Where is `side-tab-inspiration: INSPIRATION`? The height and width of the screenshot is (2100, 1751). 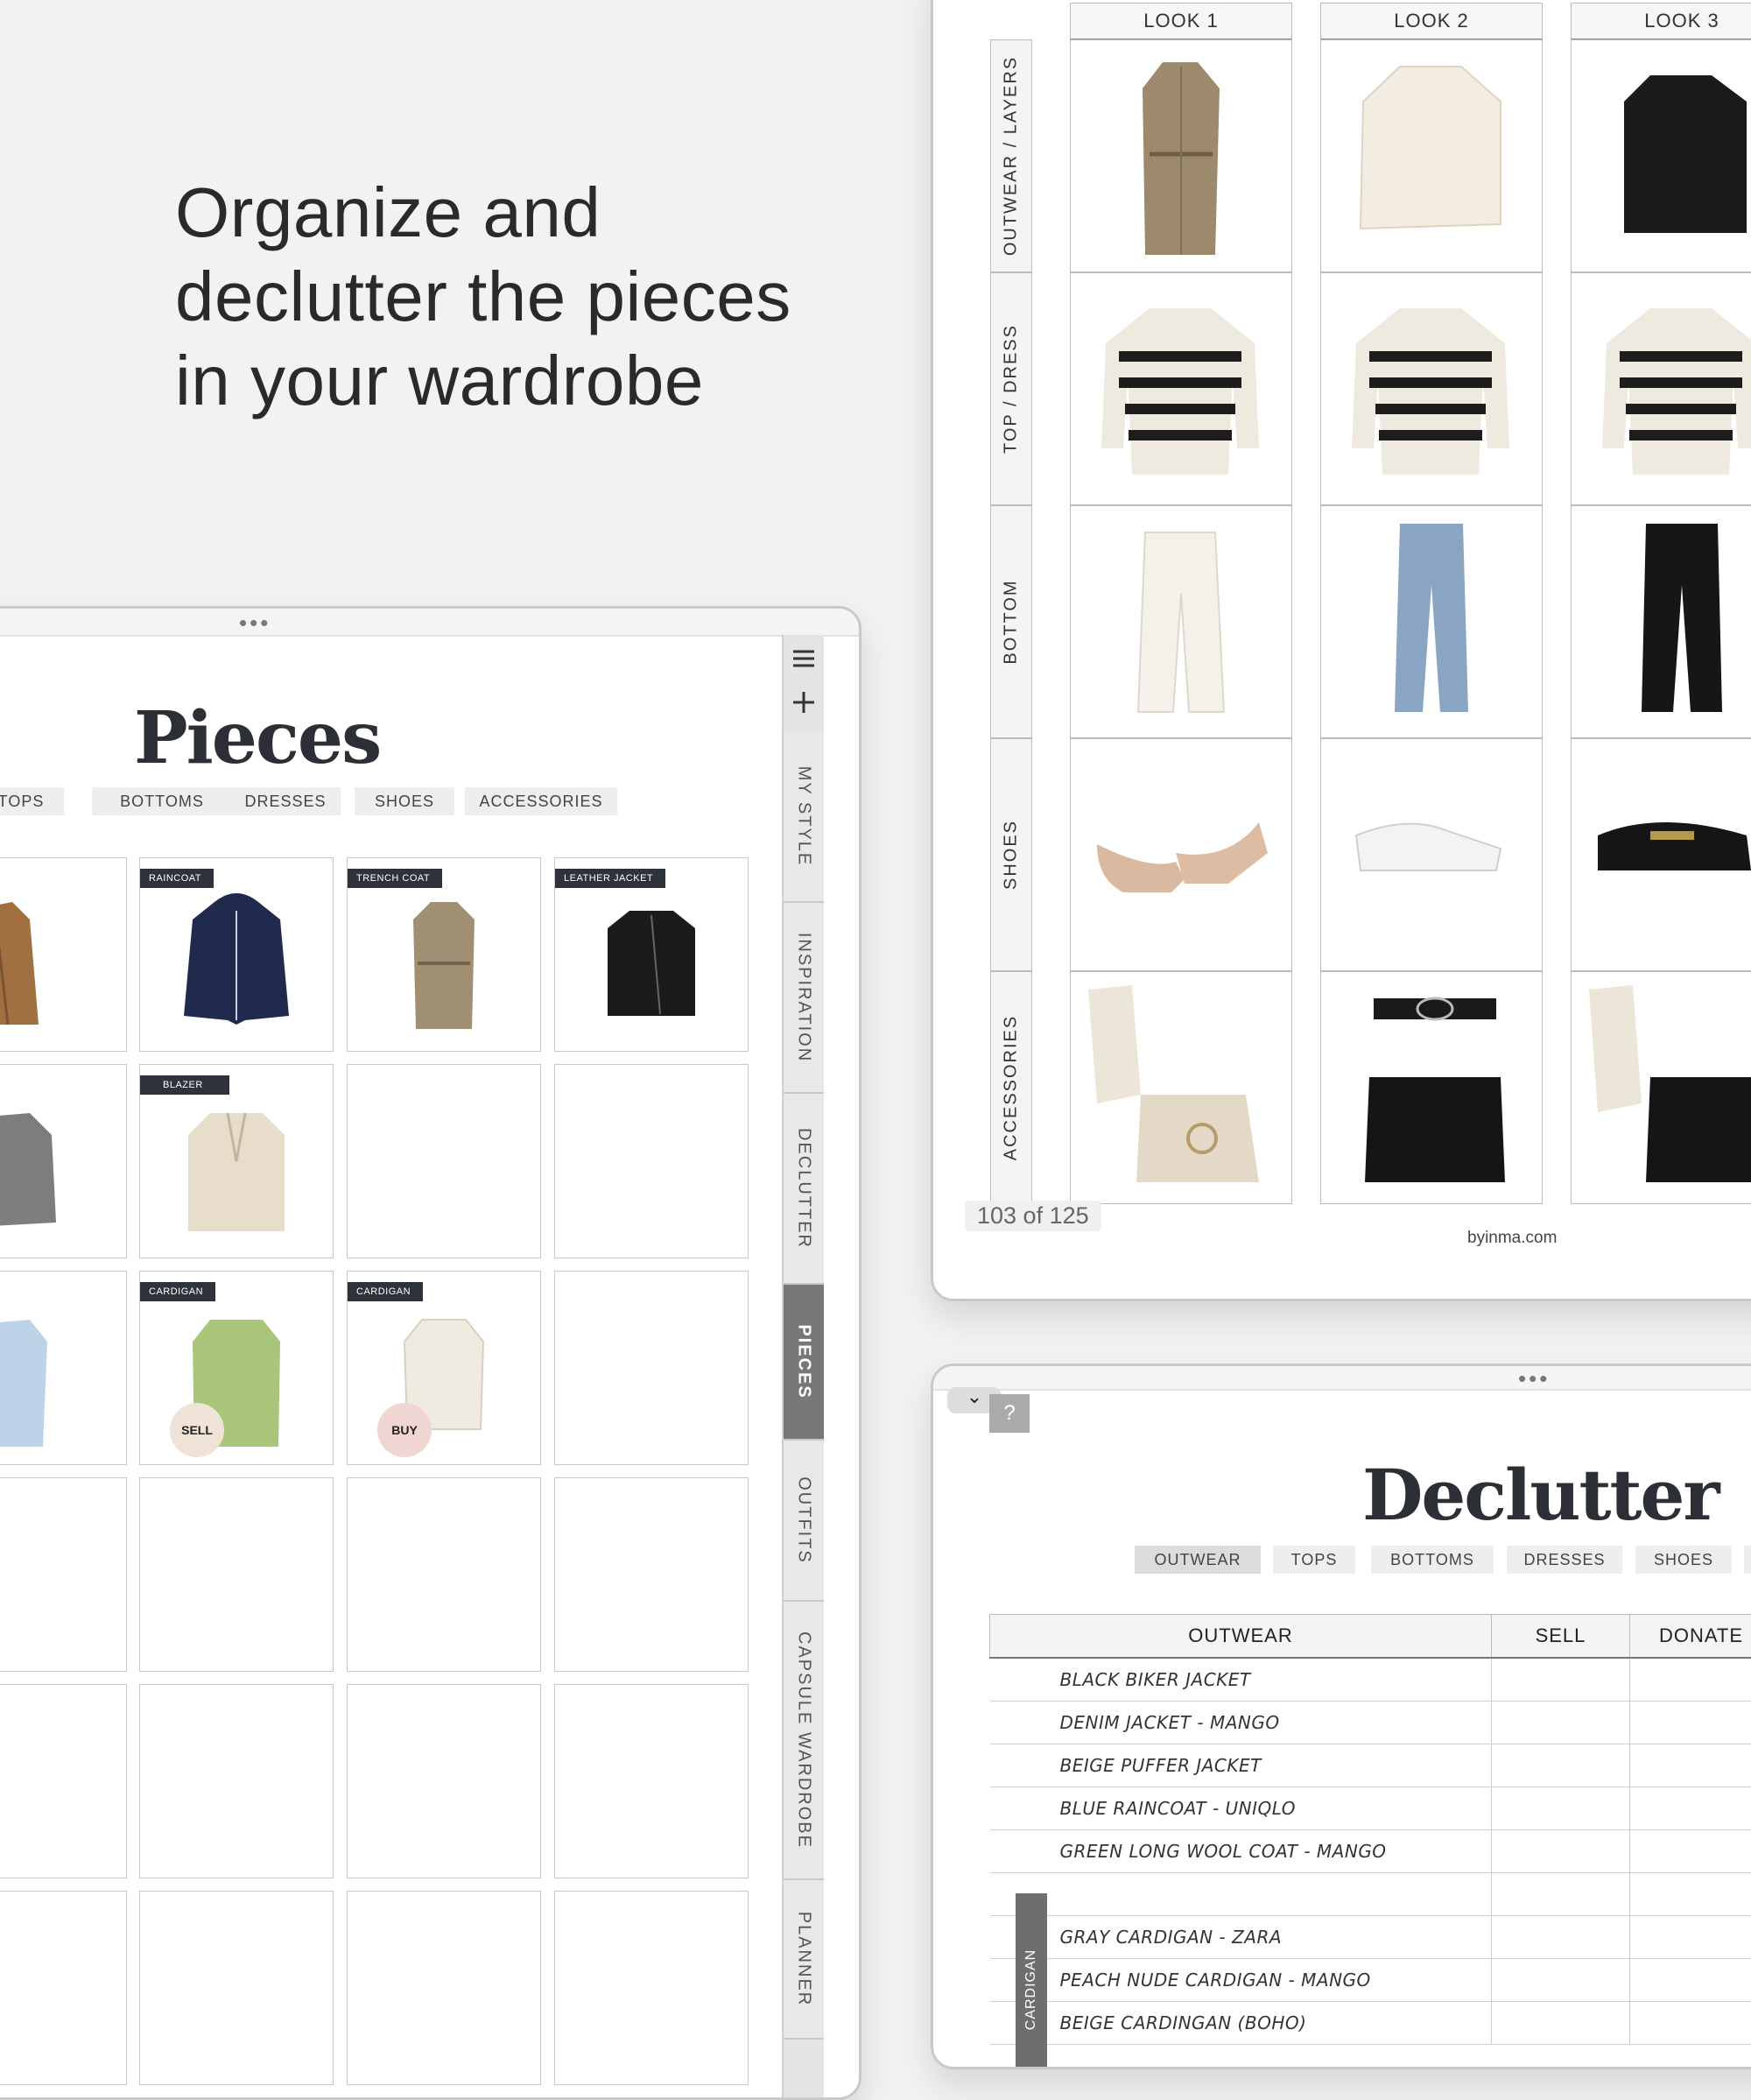
side-tab-inspiration: INSPIRATION is located at coordinates (804, 999).